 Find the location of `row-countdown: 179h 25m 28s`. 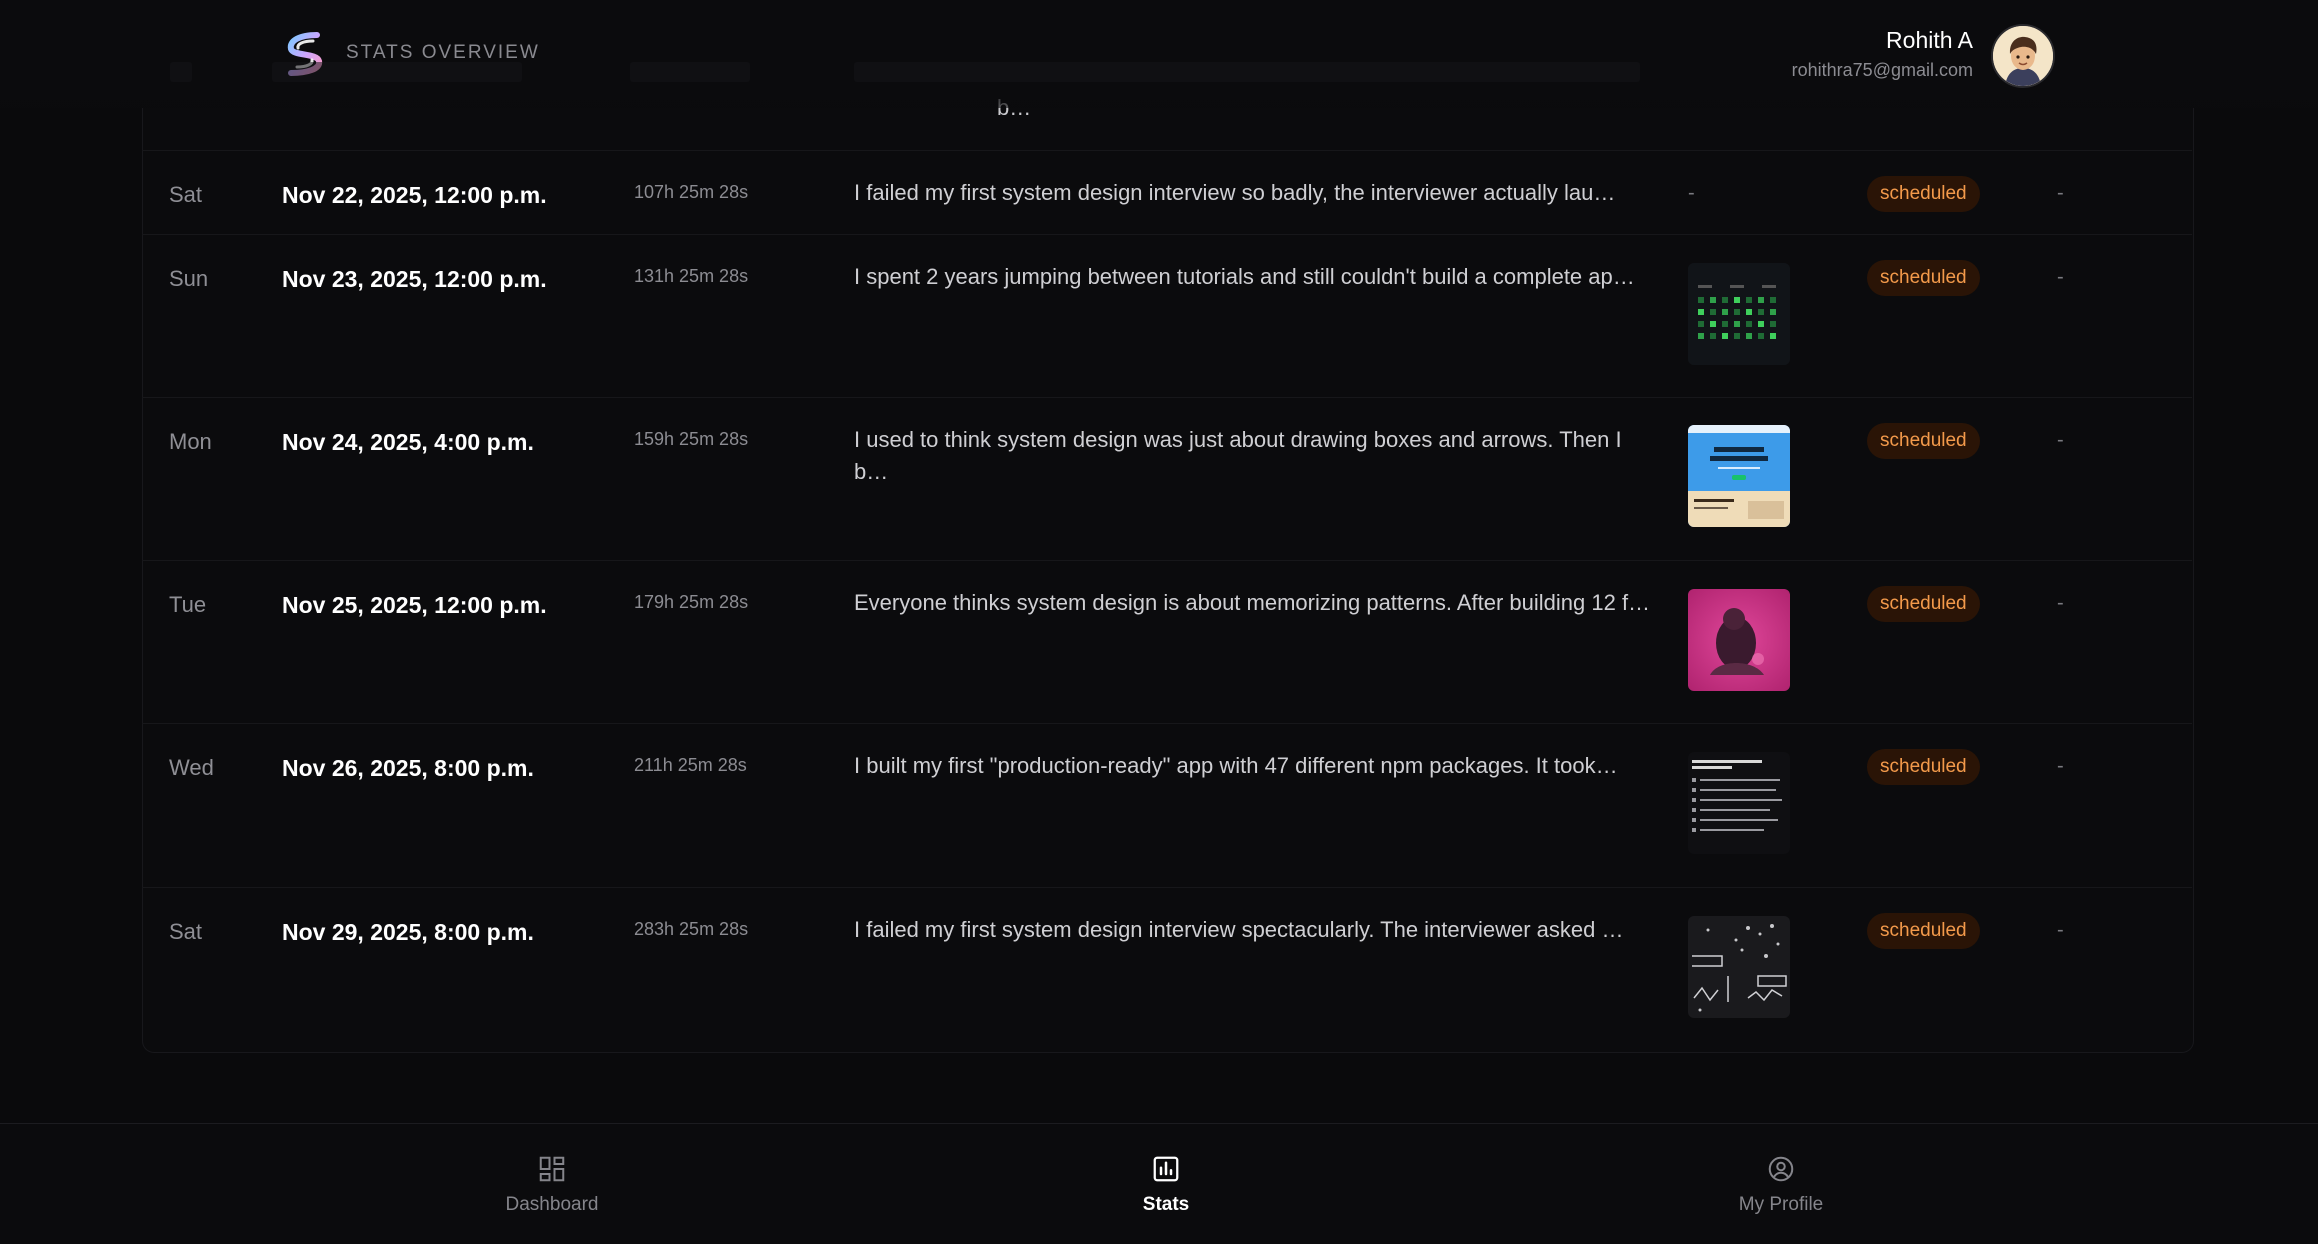

row-countdown: 179h 25m 28s is located at coordinates (691, 602).